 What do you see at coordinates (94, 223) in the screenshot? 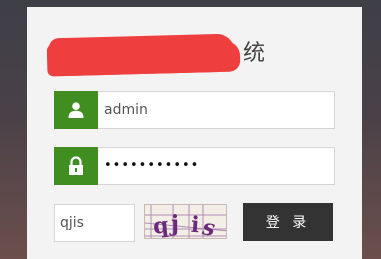
I see `captcha-input: qjis` at bounding box center [94, 223].